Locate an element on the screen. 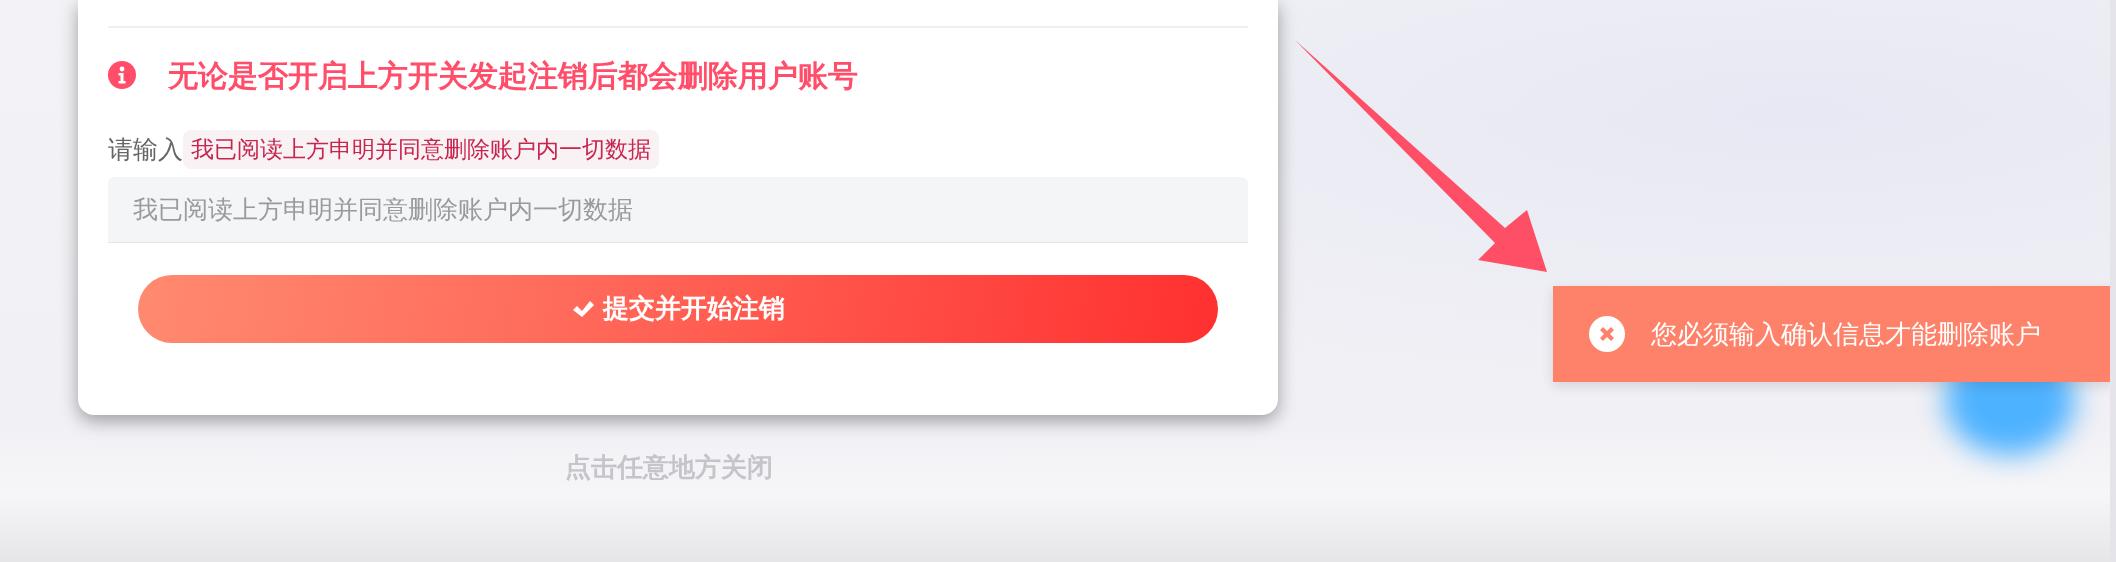  prompt-label: 请输入 is located at coordinates (145, 149).